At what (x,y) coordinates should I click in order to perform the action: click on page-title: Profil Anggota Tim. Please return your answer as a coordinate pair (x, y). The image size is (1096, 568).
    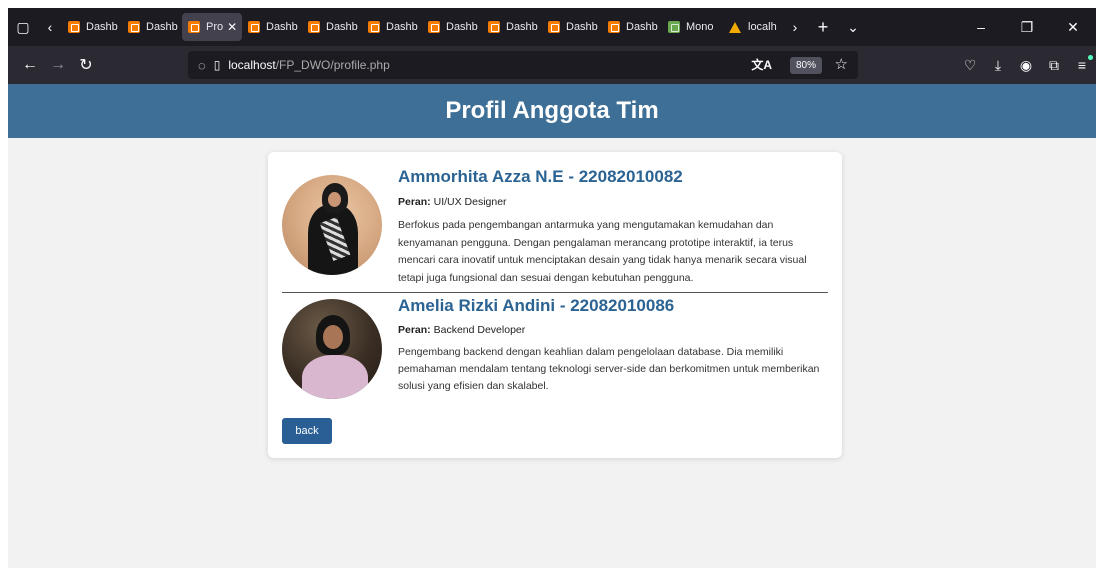
    Looking at the image, I should click on (552, 110).